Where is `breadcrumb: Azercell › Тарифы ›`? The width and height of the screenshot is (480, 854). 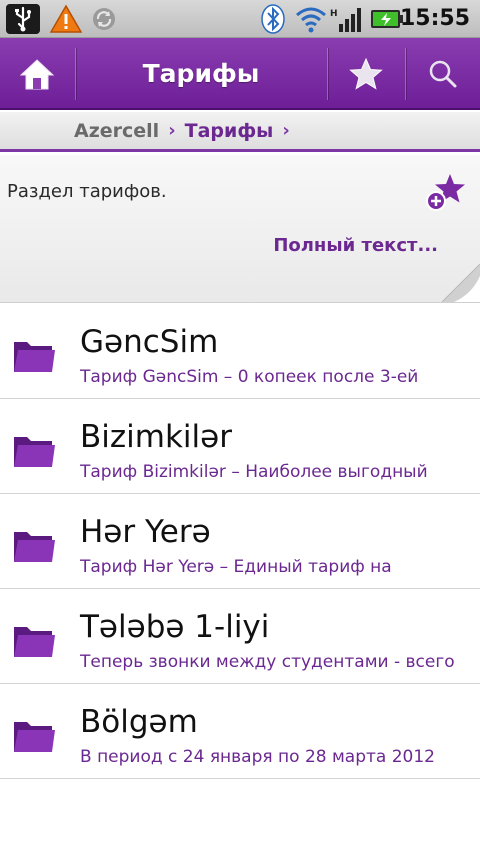
breadcrumb: Azercell › Тарифы › is located at coordinates (240, 132).